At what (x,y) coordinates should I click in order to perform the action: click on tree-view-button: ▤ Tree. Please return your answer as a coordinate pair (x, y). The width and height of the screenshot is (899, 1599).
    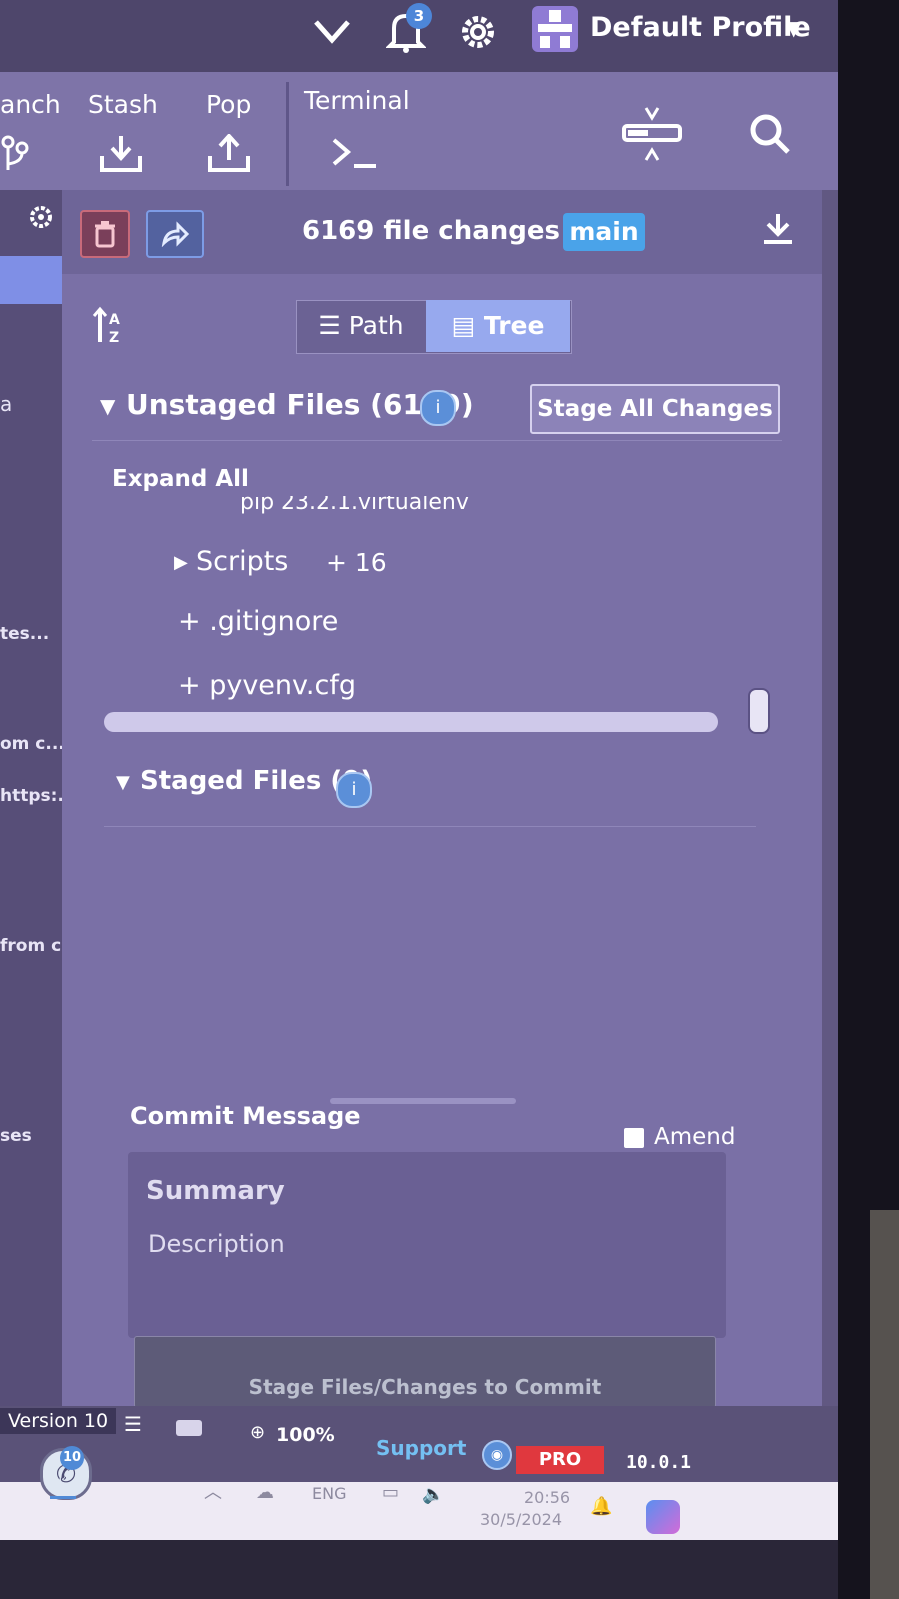
    Looking at the image, I should click on (498, 326).